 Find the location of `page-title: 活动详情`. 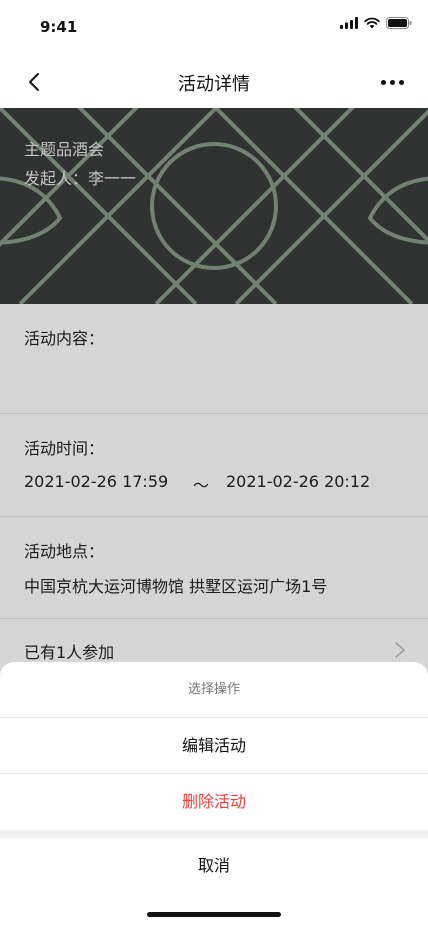

page-title: 活动详情 is located at coordinates (214, 84).